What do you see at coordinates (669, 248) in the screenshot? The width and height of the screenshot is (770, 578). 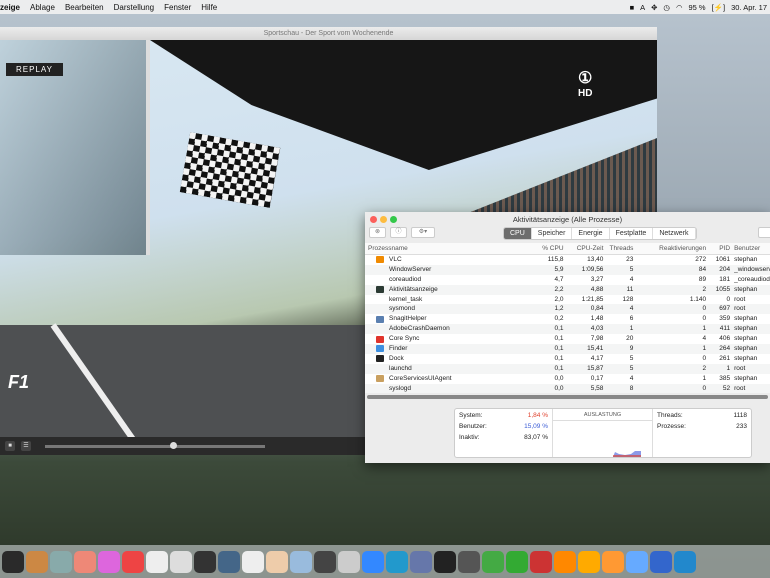 I see `col-reaktivierungen: Reaktivierungen` at bounding box center [669, 248].